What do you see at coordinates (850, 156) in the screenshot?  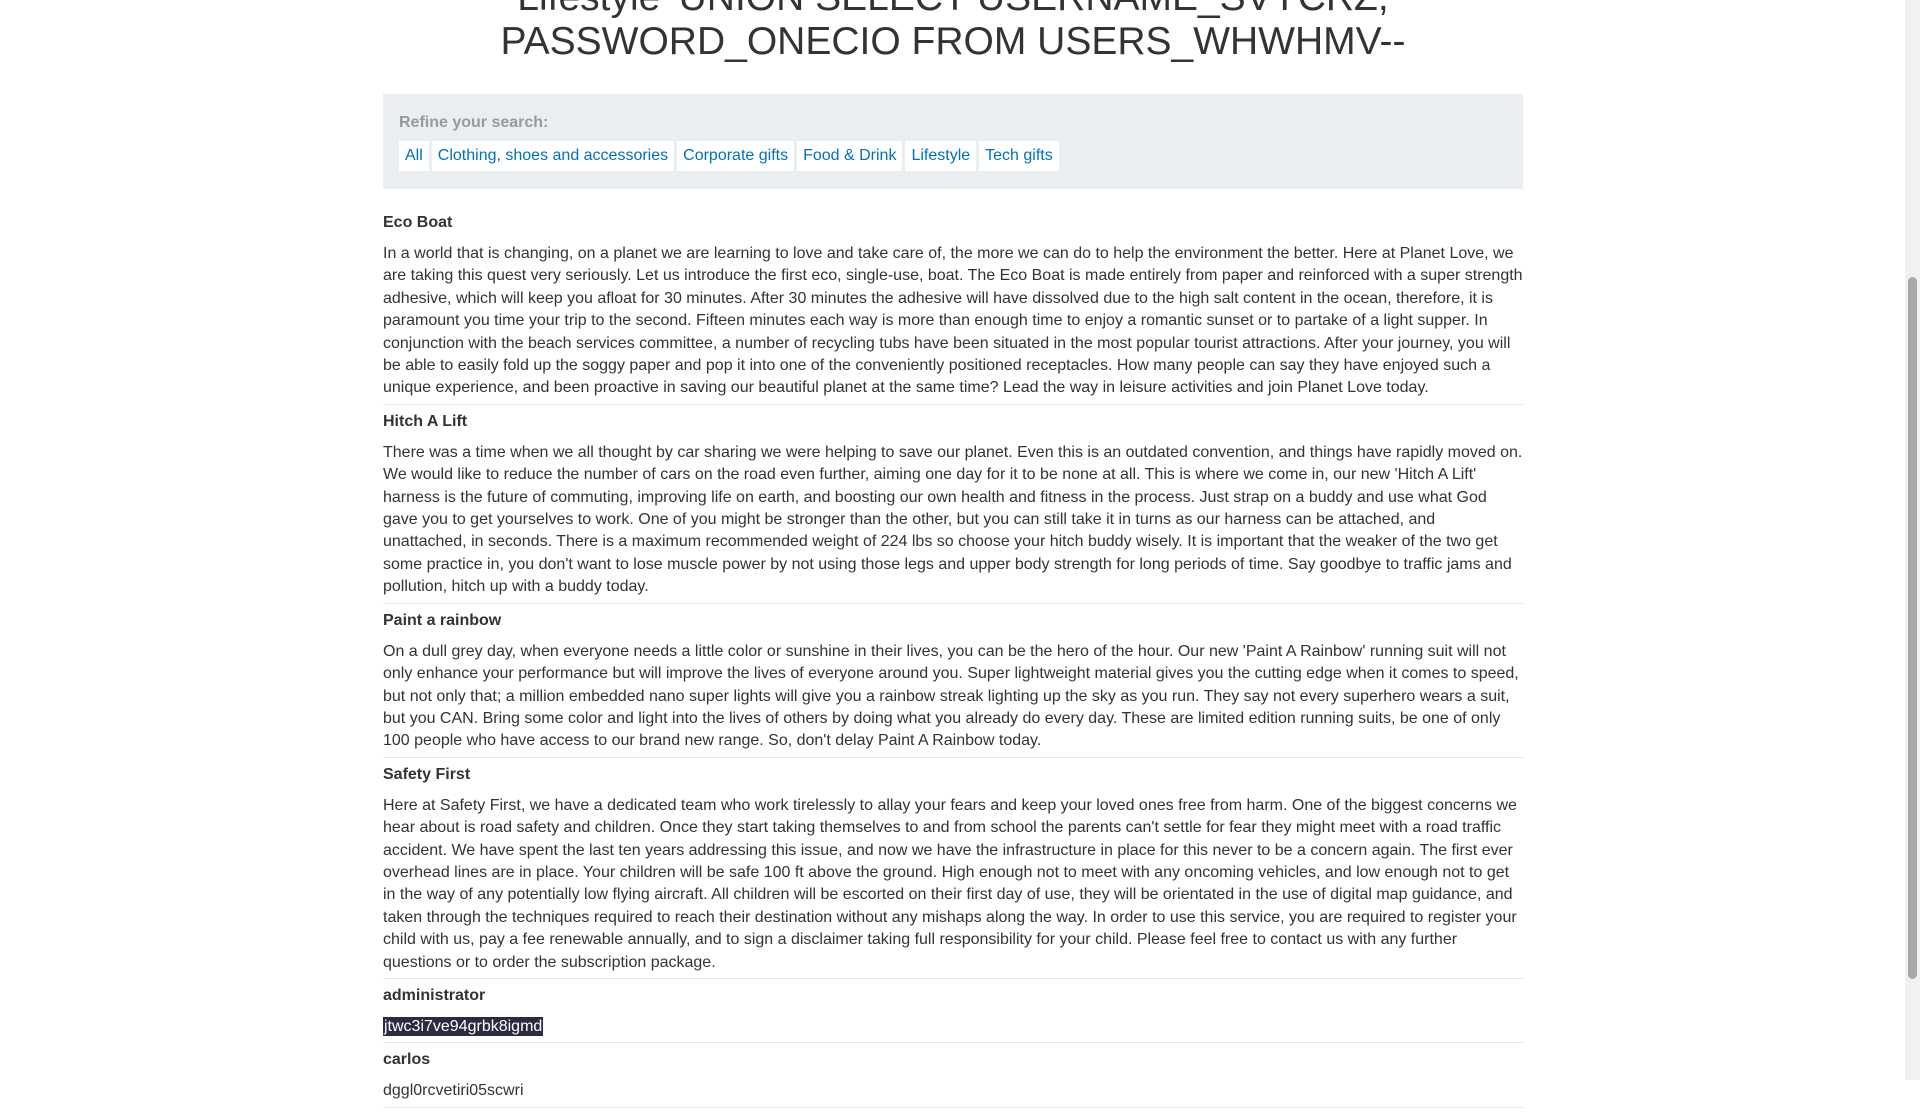 I see `filter-link-food-drink: Food & Drink` at bounding box center [850, 156].